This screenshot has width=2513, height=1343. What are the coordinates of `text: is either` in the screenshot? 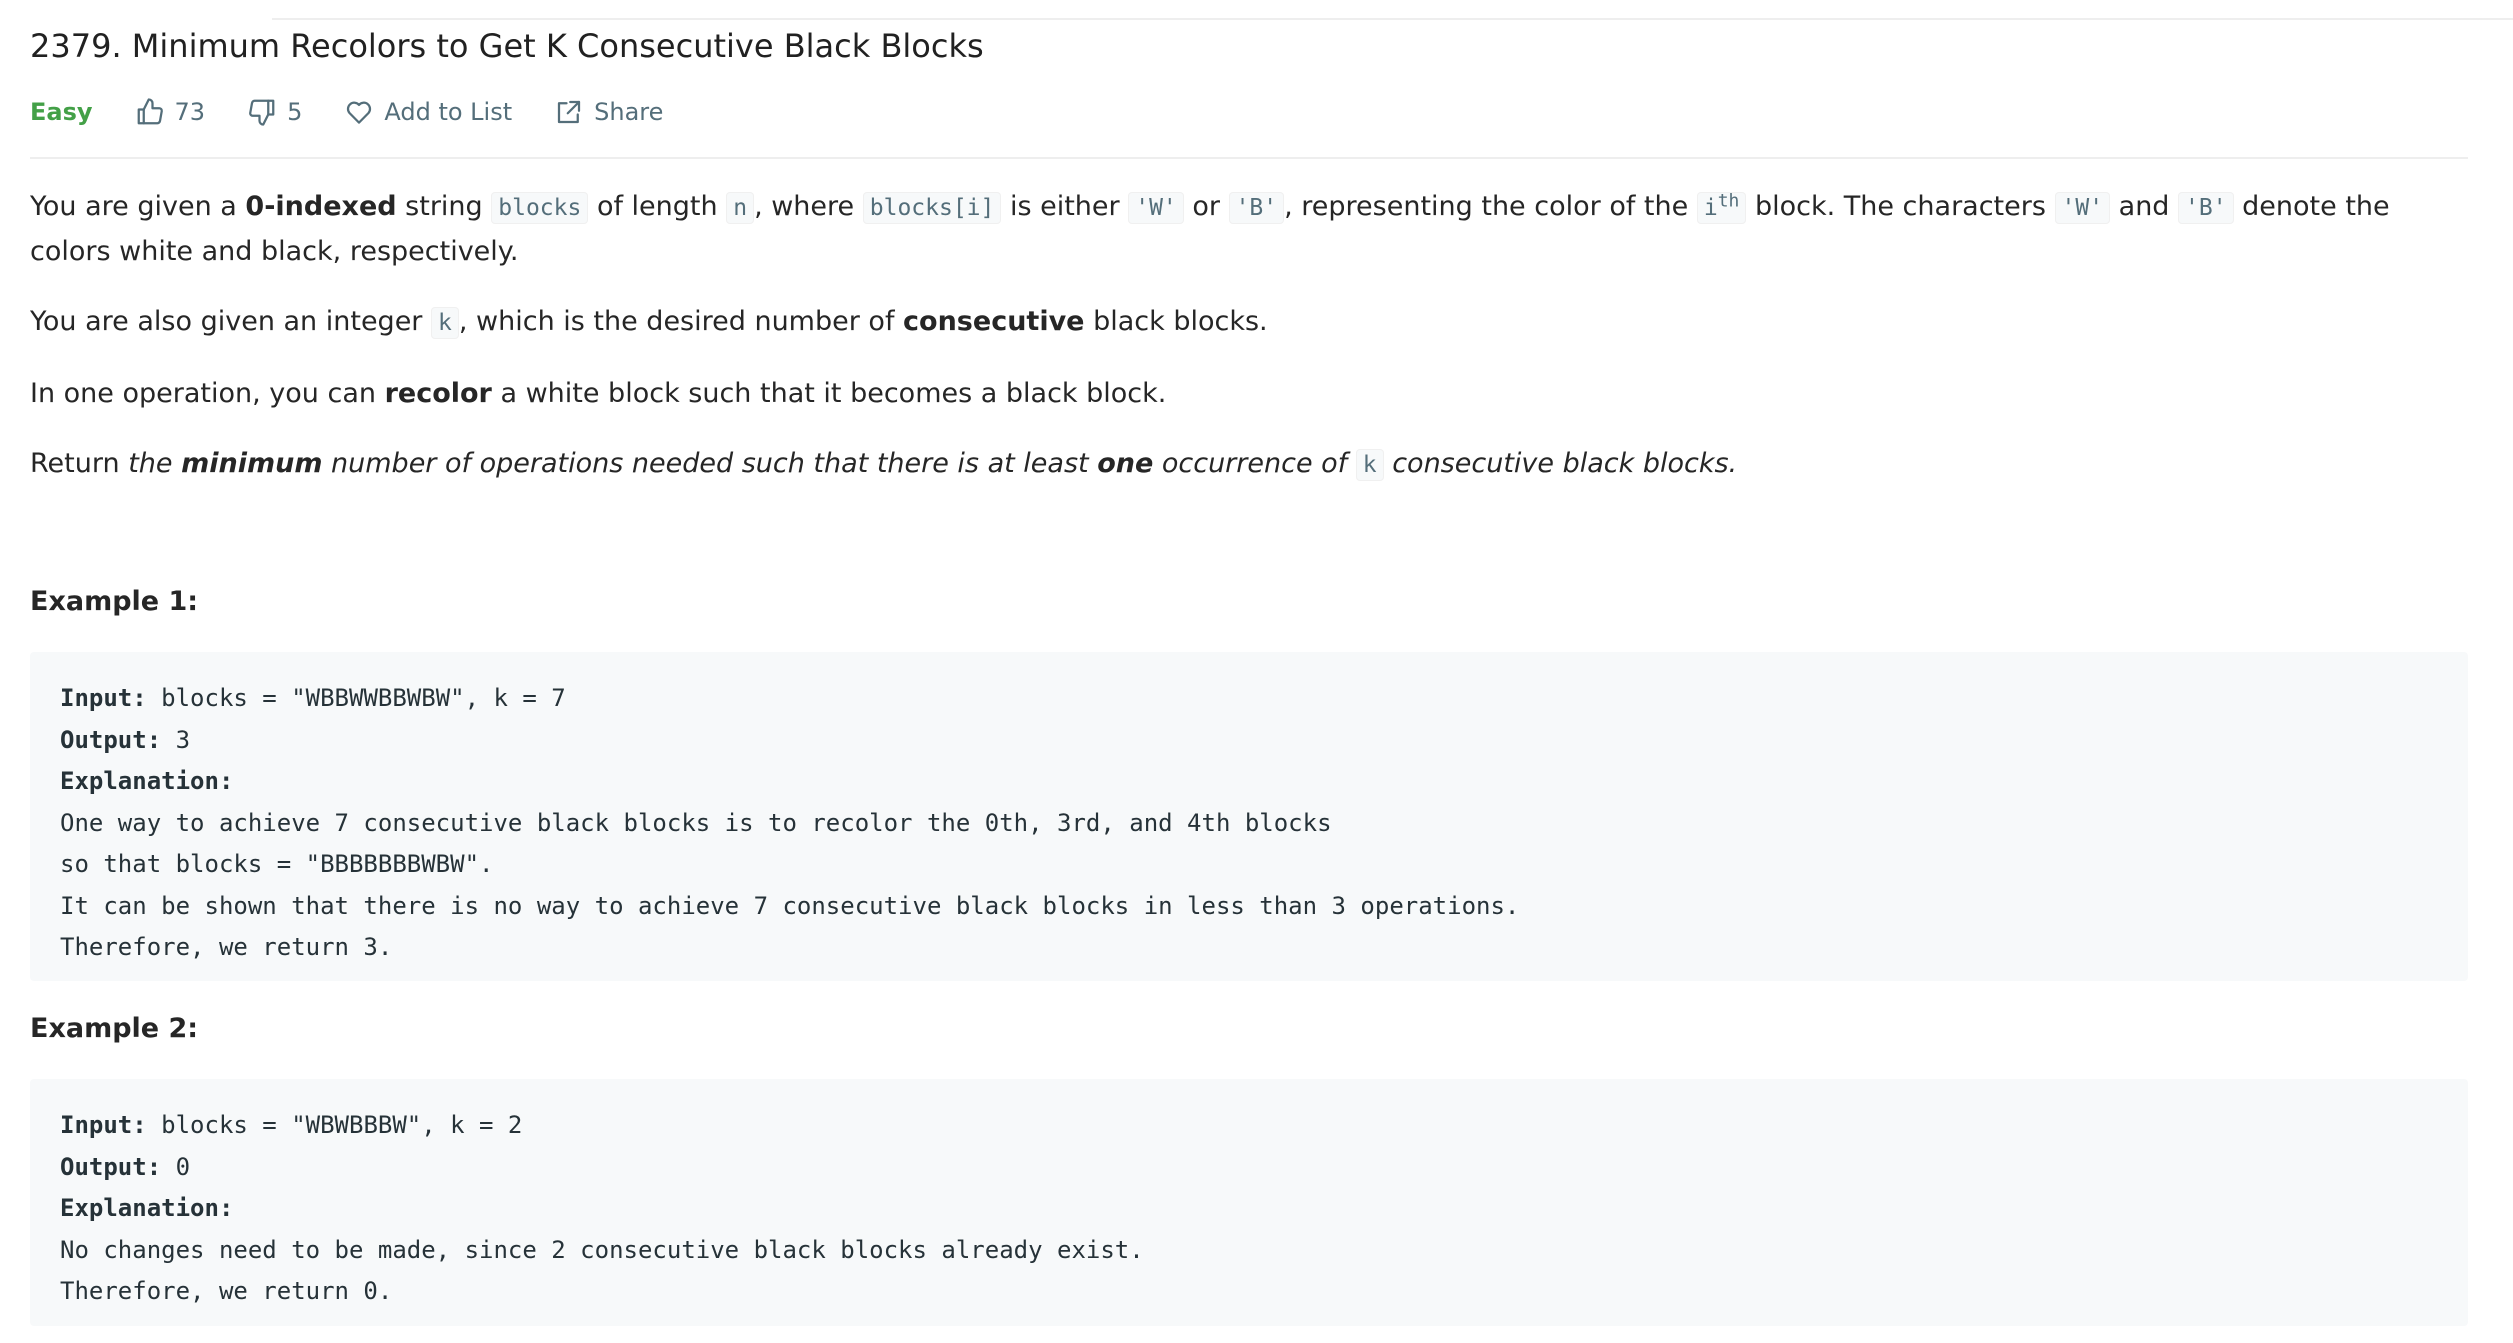 It's located at (1065, 206).